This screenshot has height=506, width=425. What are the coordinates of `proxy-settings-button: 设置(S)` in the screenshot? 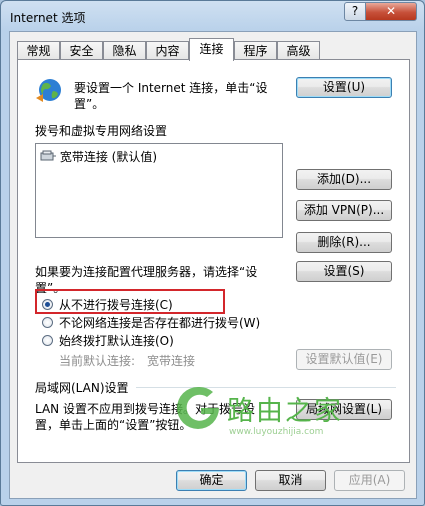 It's located at (344, 271).